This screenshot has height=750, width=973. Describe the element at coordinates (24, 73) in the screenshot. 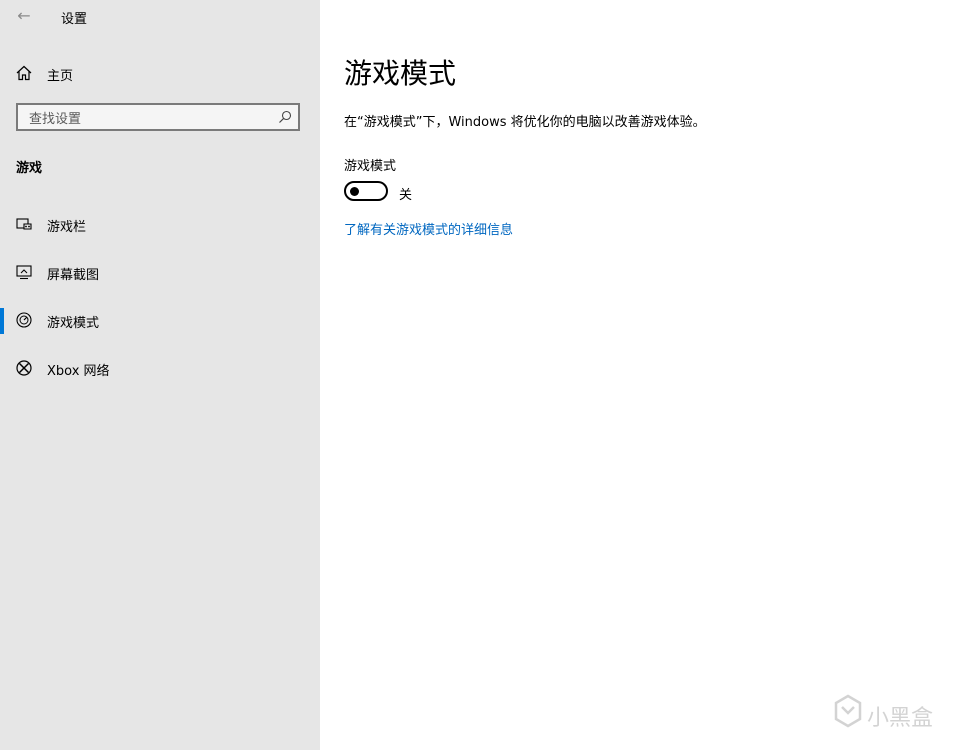

I see `home-icon` at that location.